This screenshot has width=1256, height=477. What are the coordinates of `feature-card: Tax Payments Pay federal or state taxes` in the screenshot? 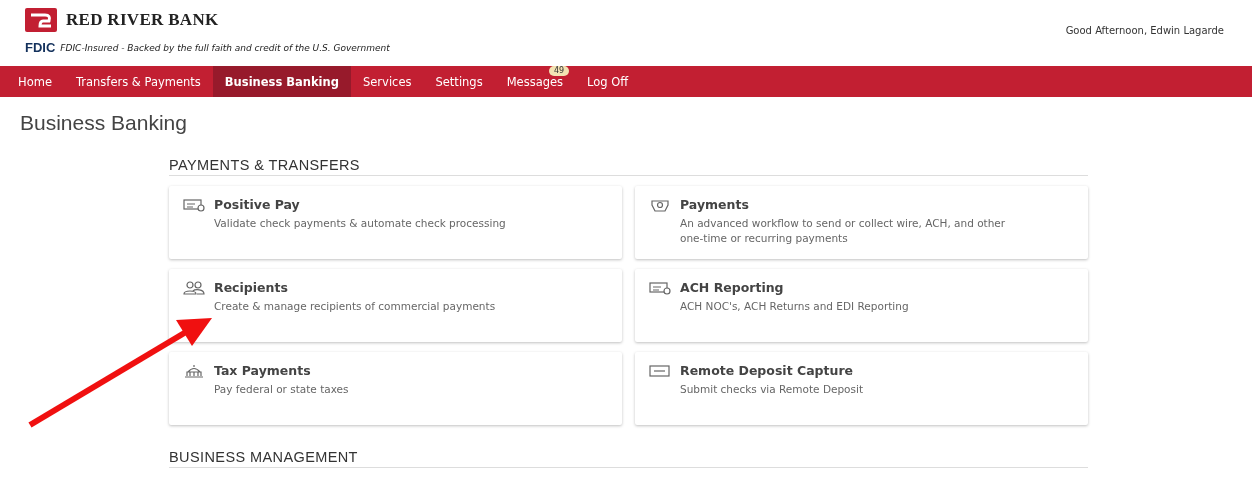 It's located at (395, 388).